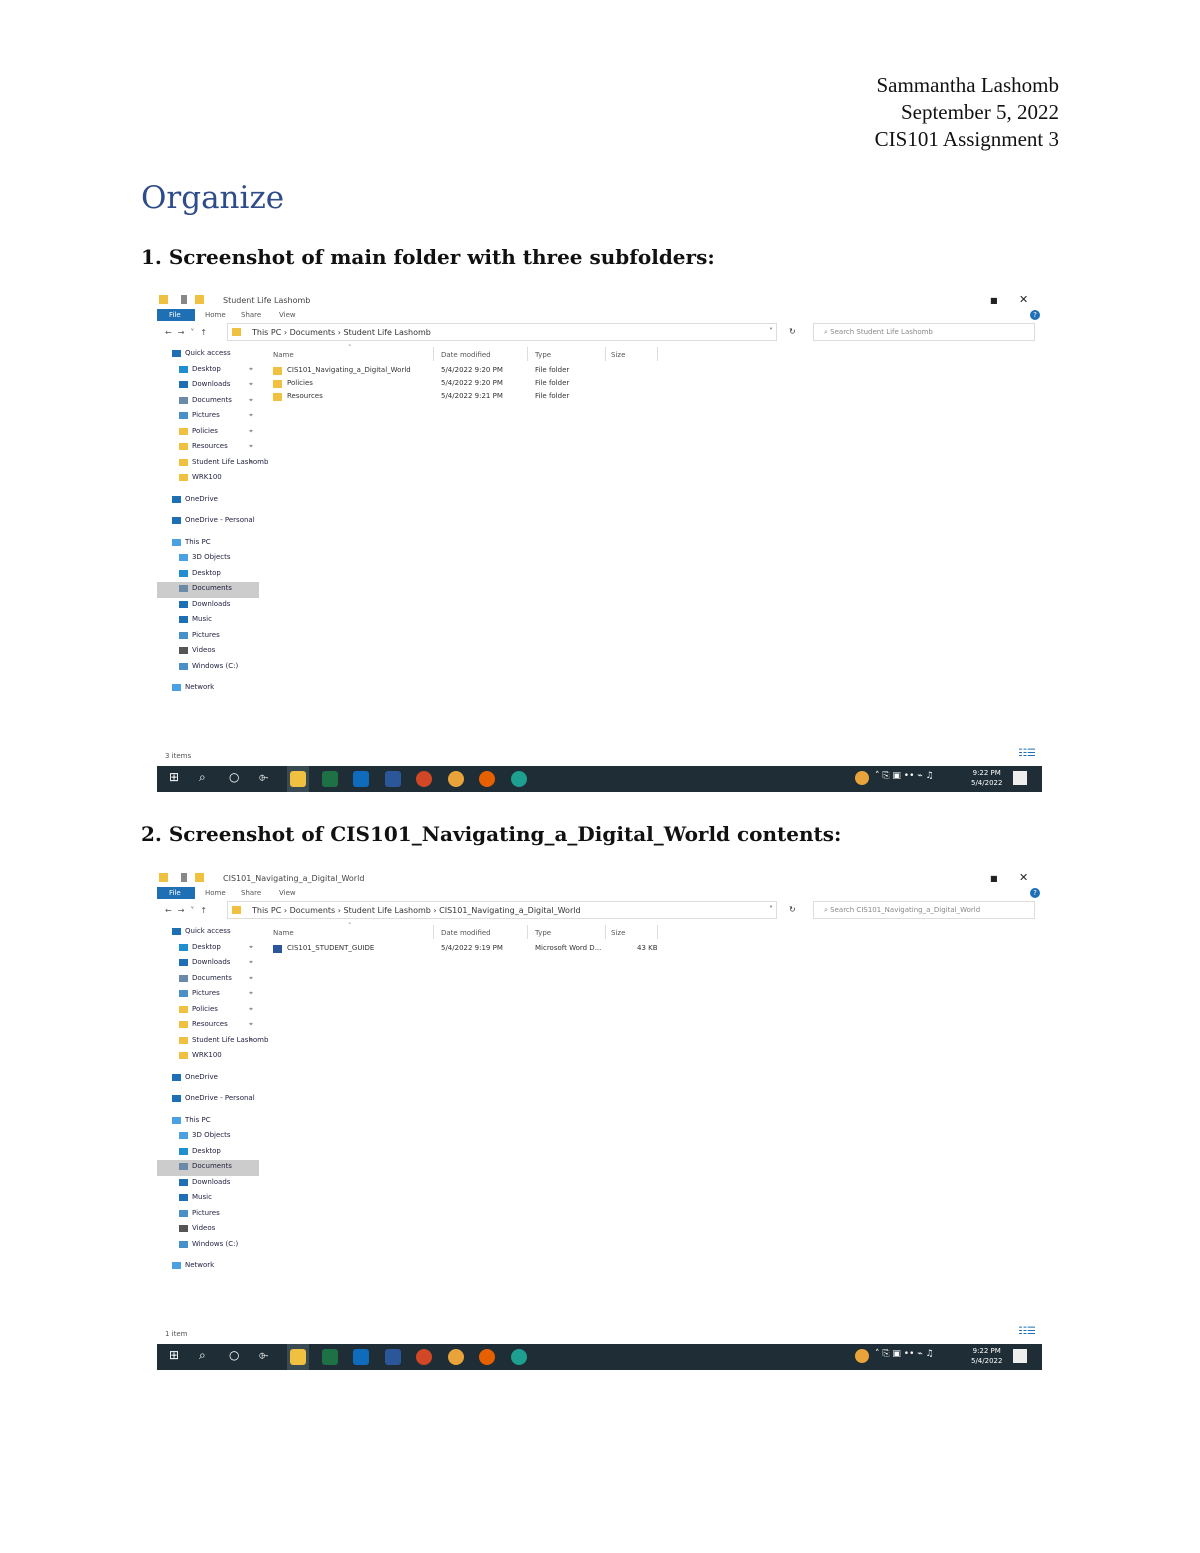 The image size is (1200, 1553). What do you see at coordinates (300, 383) in the screenshot?
I see `file-name: Policies` at bounding box center [300, 383].